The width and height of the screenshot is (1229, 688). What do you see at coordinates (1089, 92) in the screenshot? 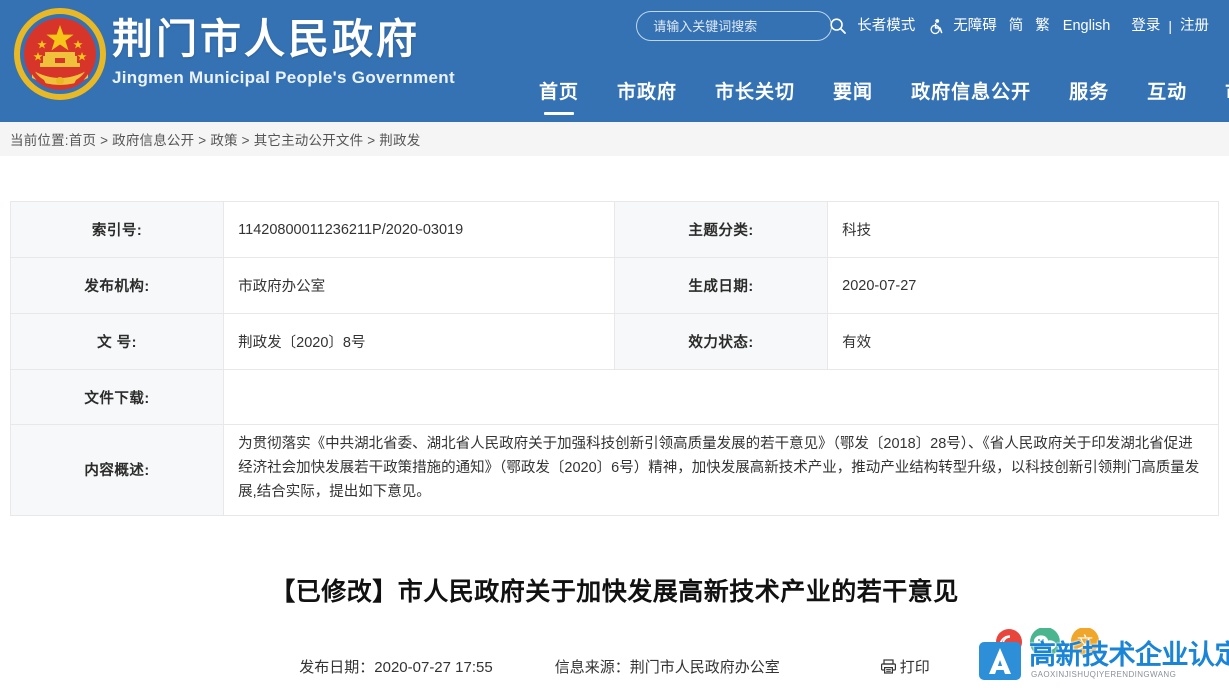
I see `nav-item-services: 服务` at bounding box center [1089, 92].